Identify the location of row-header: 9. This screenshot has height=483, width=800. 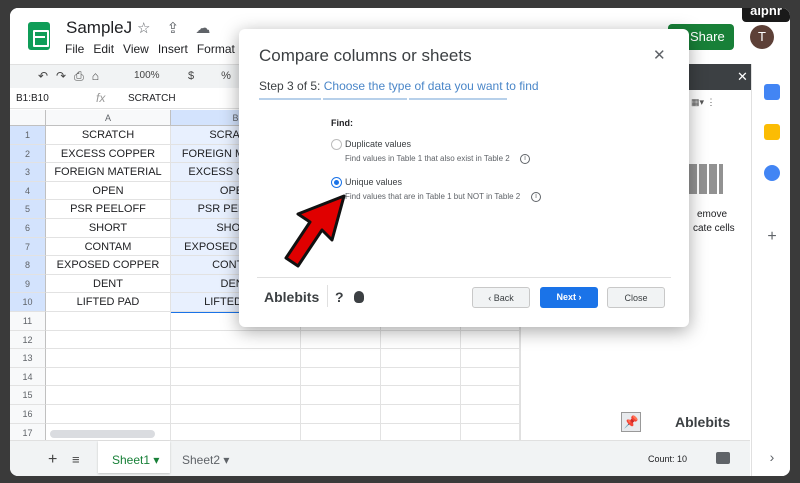
(28, 284).